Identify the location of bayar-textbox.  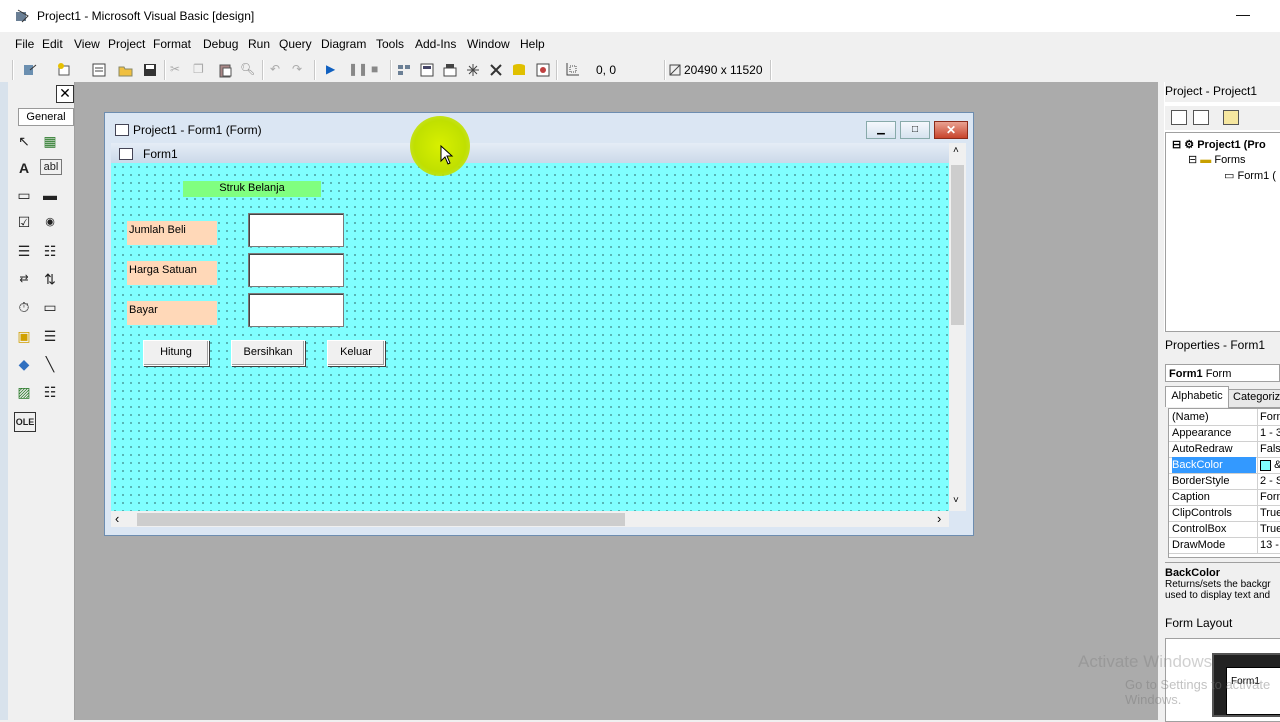
(296, 310).